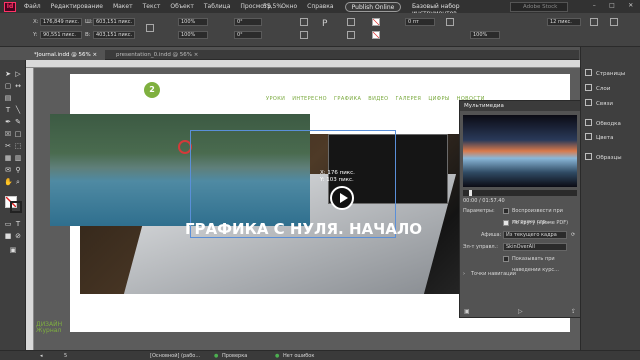 Image resolution: width=640 pixels, height=360 pixels. What do you see at coordinates (520, 312) in the screenshot?
I see `preview-icon: ▷` at bounding box center [520, 312].